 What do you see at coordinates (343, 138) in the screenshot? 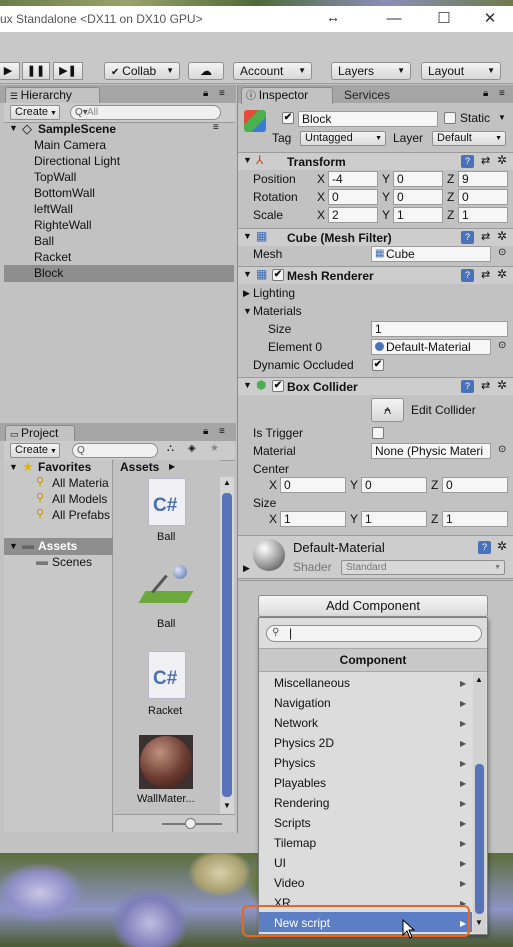
I see `tag-dropdown: Untagged ▼` at bounding box center [343, 138].